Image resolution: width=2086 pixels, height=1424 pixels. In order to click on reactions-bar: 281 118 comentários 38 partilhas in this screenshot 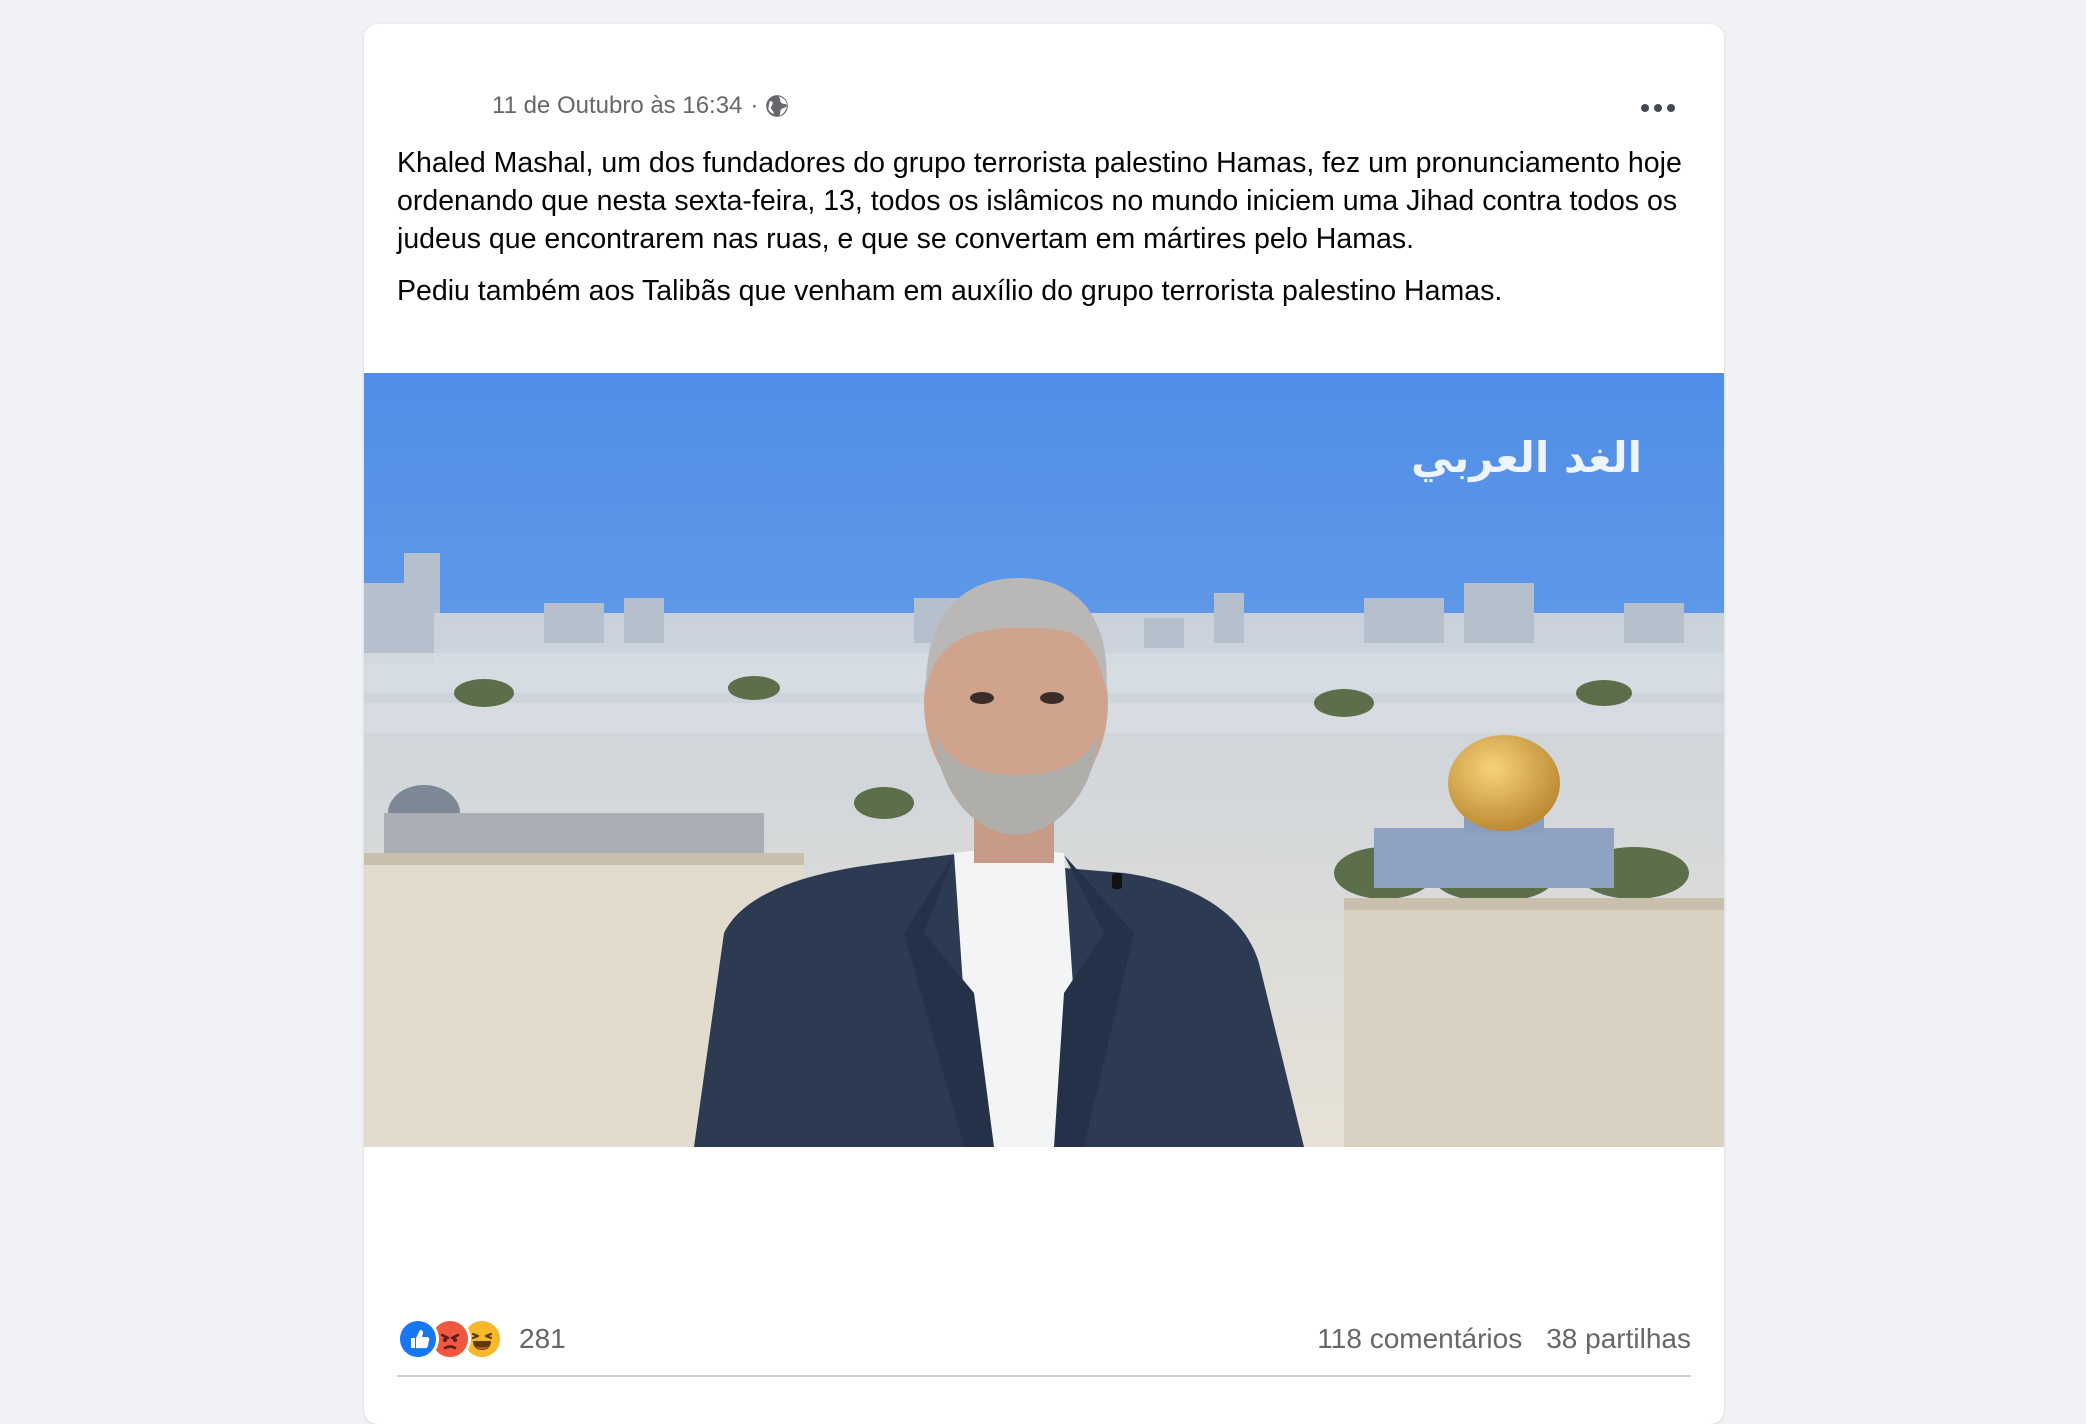, I will do `click(1044, 1339)`.